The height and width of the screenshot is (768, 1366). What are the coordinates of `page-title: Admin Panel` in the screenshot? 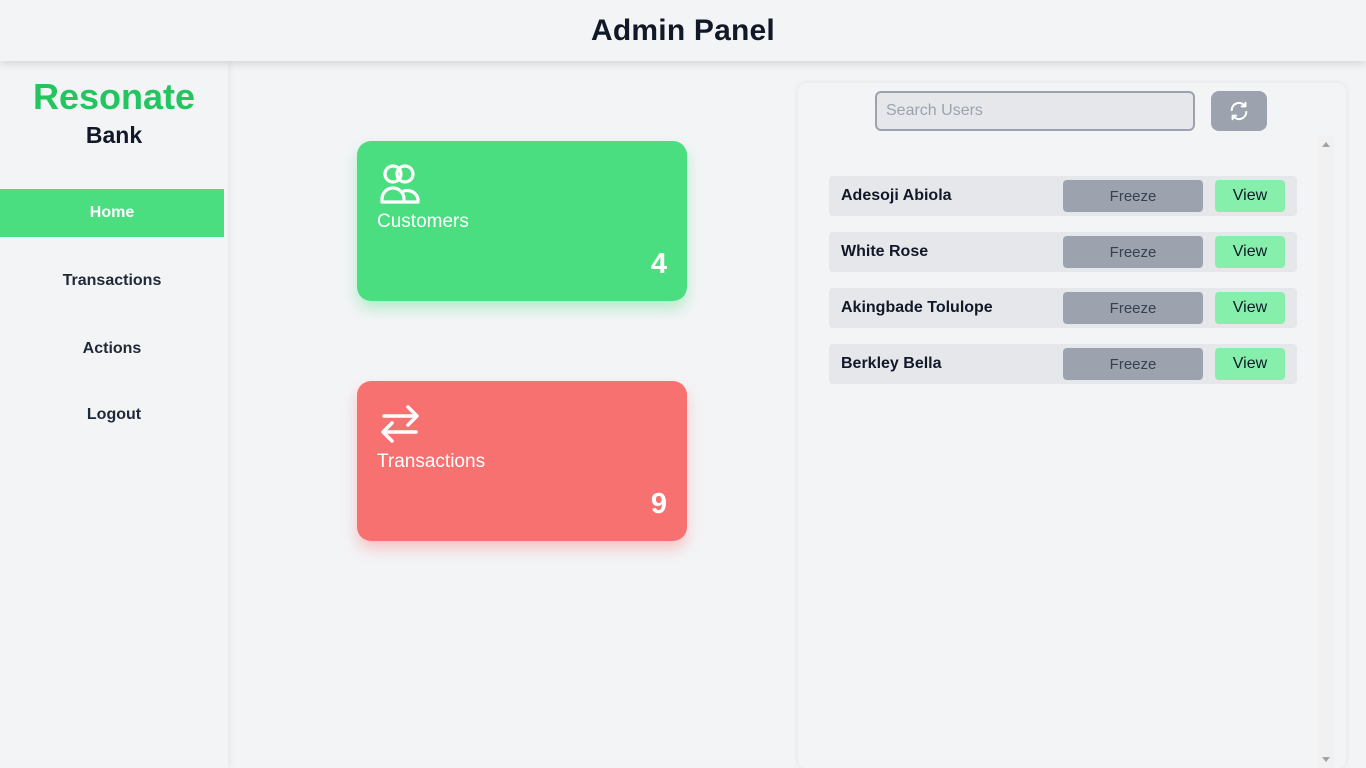 It's located at (683, 30).